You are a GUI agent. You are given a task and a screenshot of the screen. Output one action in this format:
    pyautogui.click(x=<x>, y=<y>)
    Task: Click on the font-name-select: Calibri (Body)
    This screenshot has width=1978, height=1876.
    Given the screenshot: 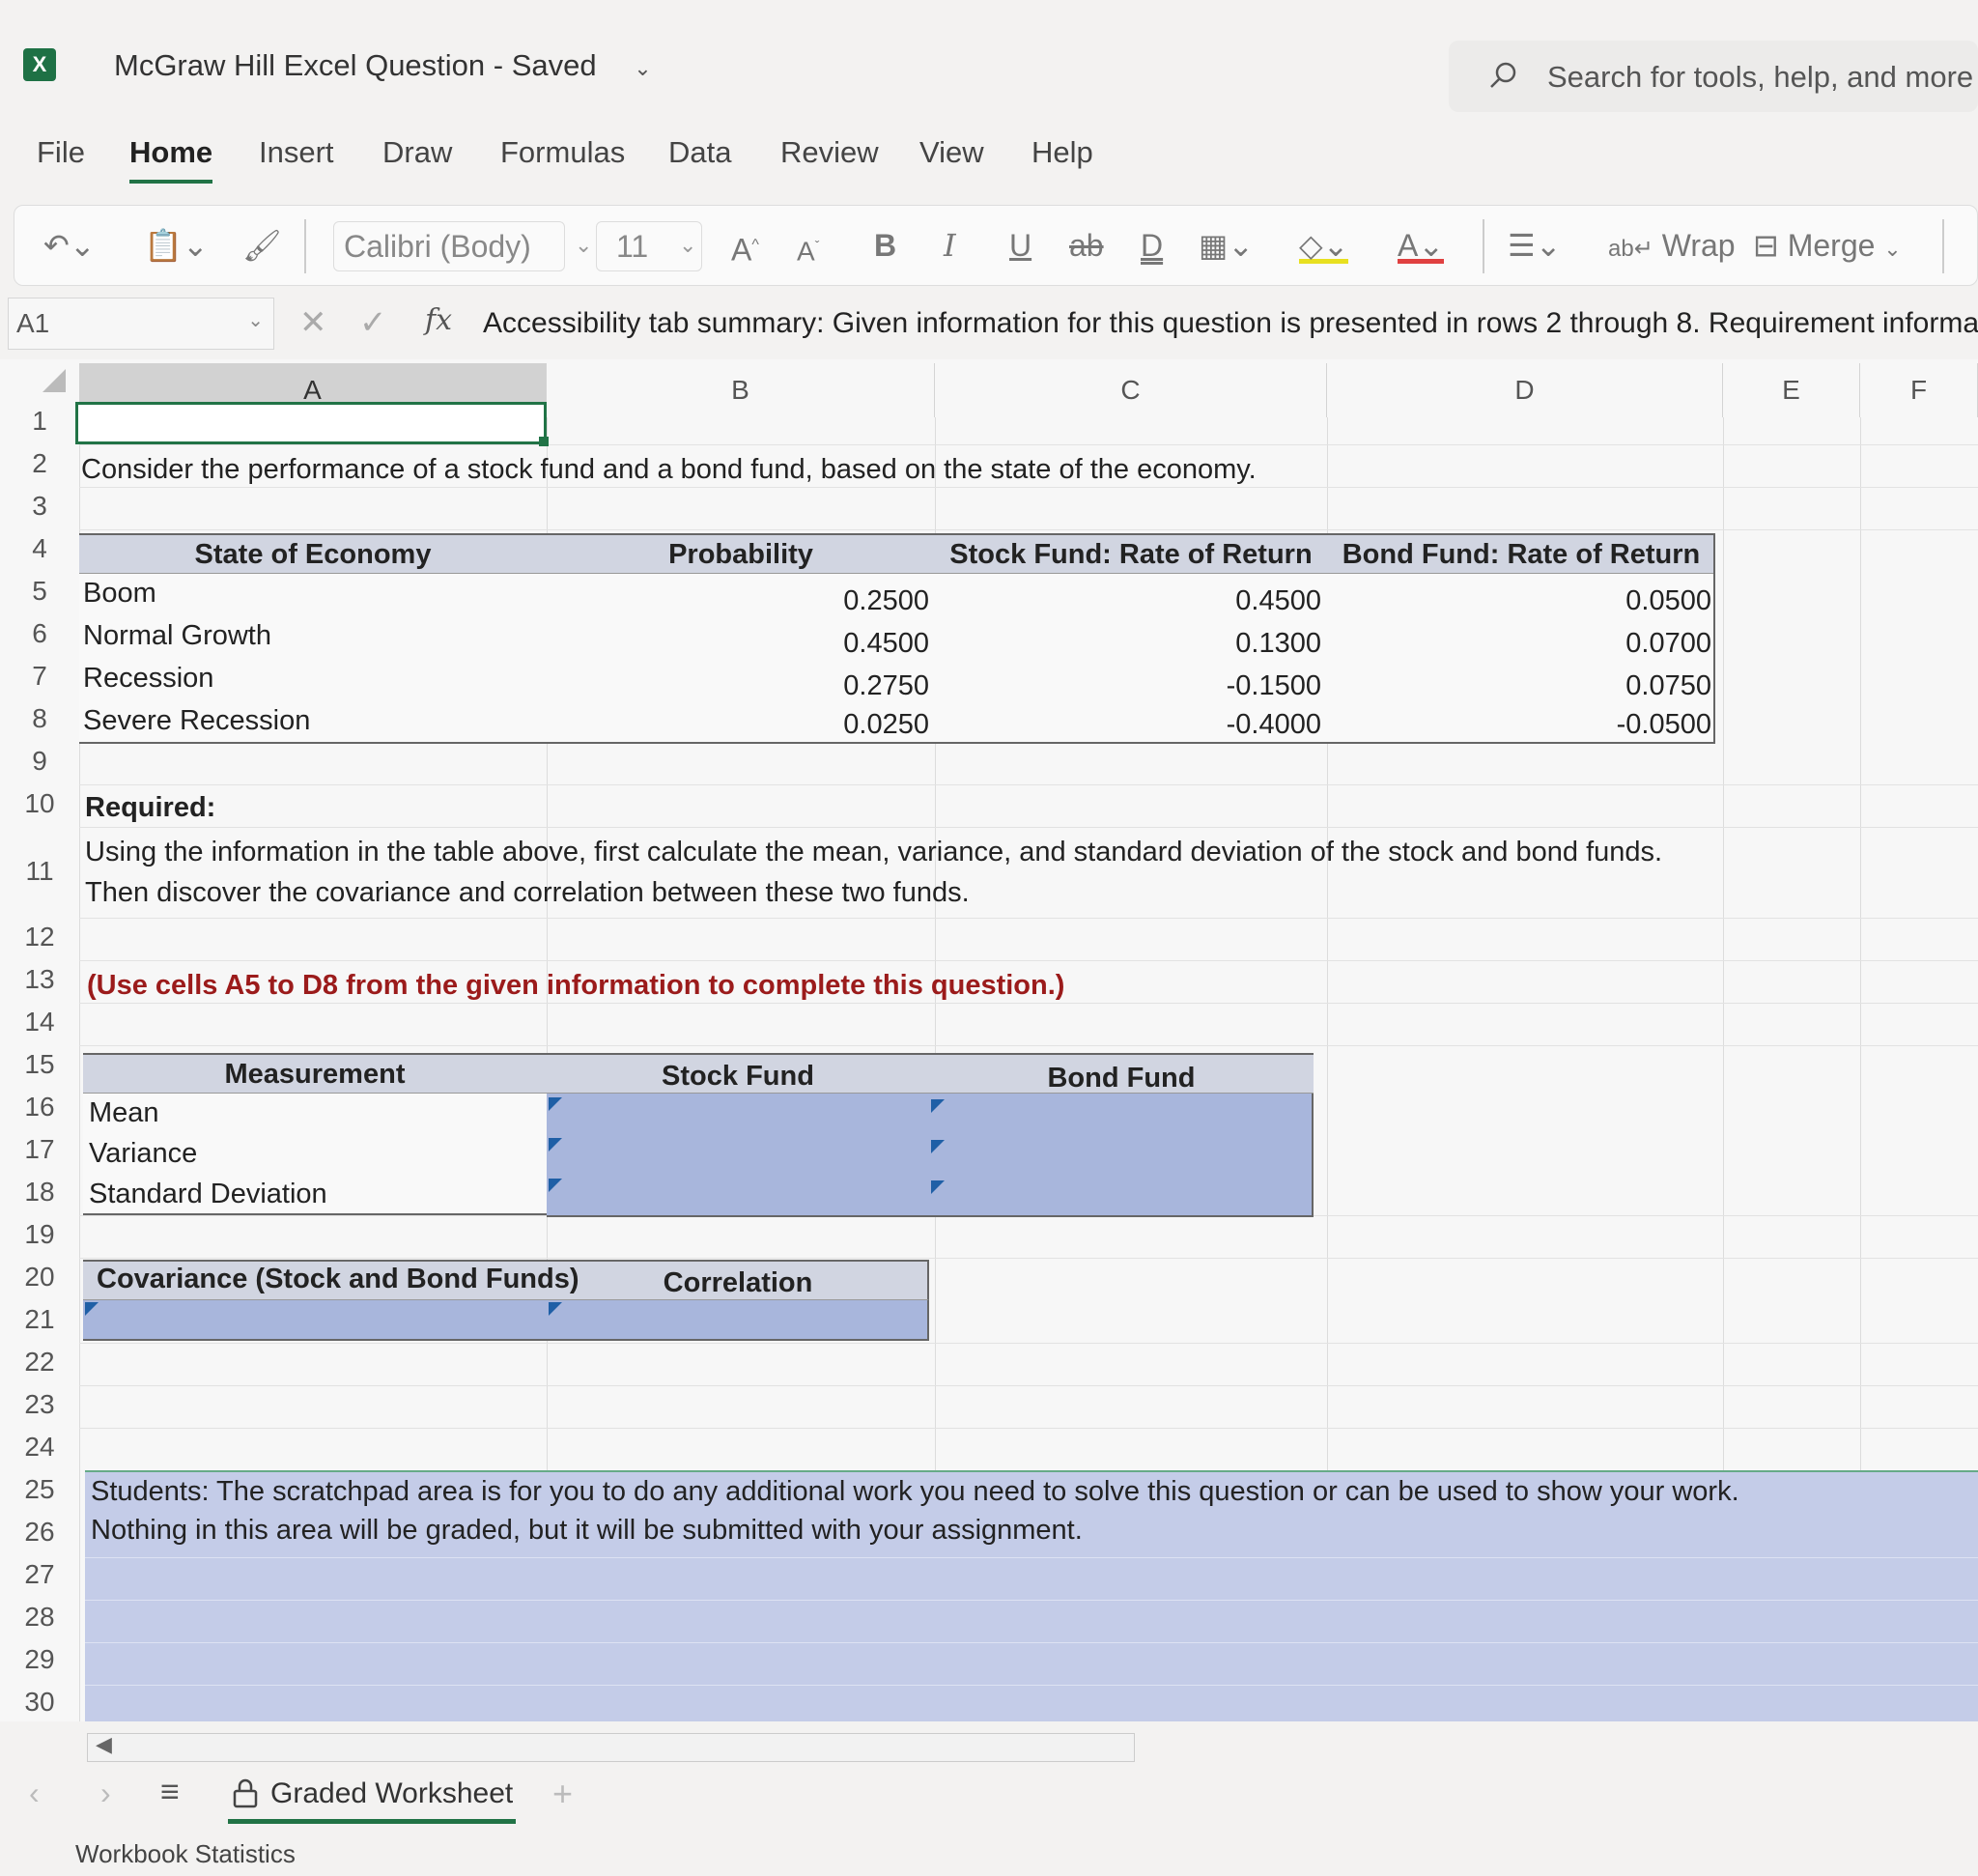 What is the action you would take?
    pyautogui.click(x=449, y=246)
    